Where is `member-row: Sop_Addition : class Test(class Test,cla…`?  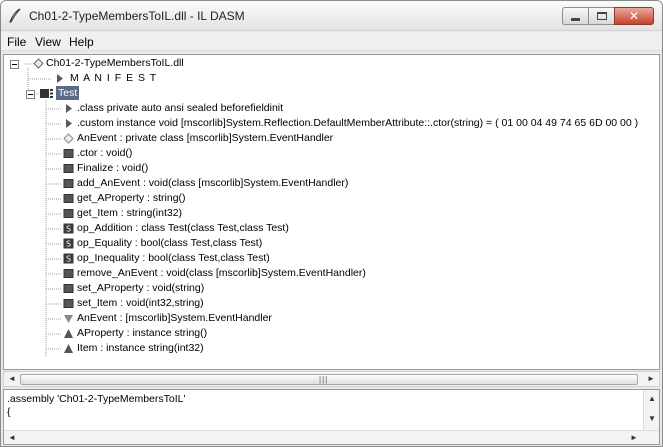 member-row: Sop_Addition : class Test(class Test,cla… is located at coordinates (331, 228).